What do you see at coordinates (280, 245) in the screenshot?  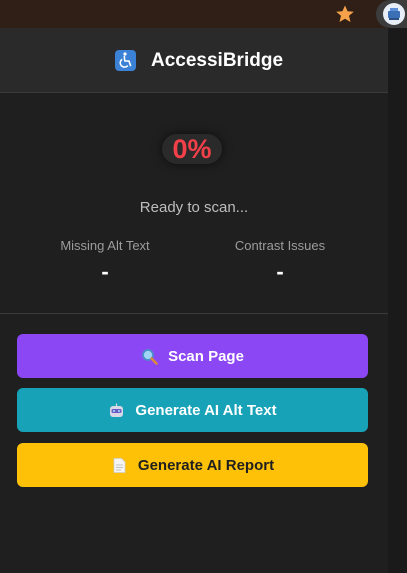 I see `stat-contrast-label: Contrast Issues` at bounding box center [280, 245].